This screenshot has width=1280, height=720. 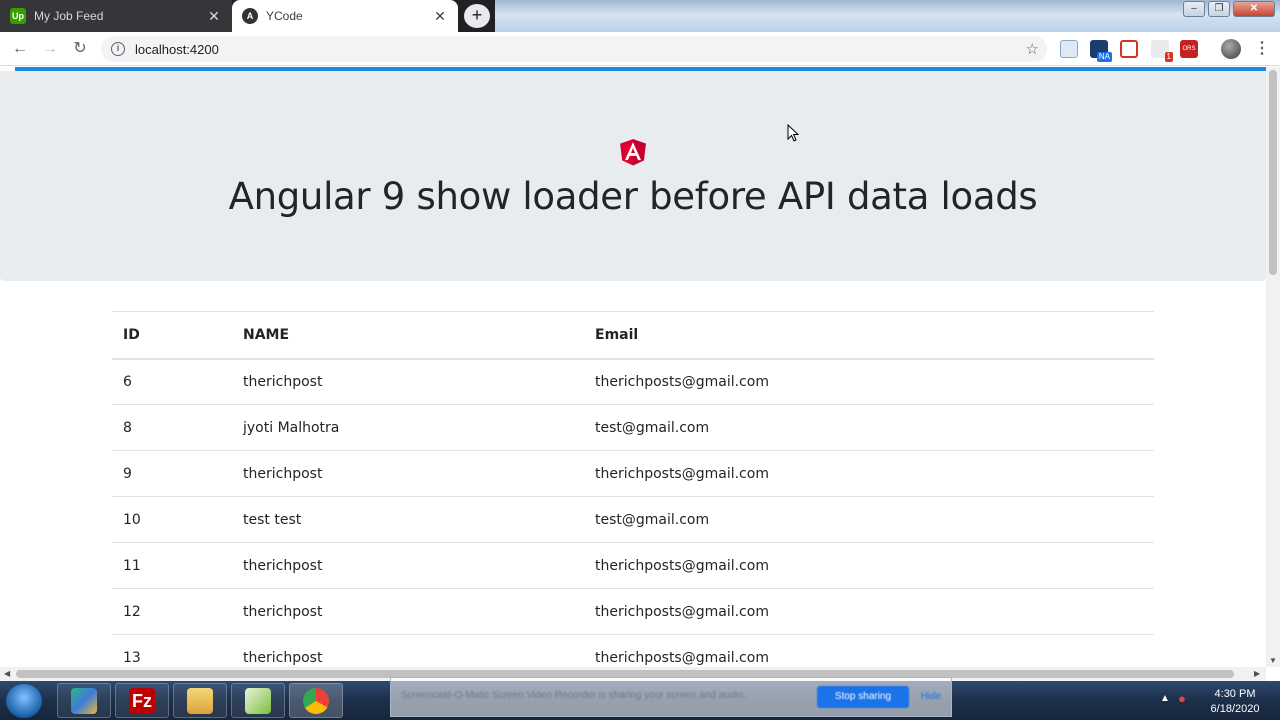 I want to click on site-info-icon: i, so click(x=118, y=49).